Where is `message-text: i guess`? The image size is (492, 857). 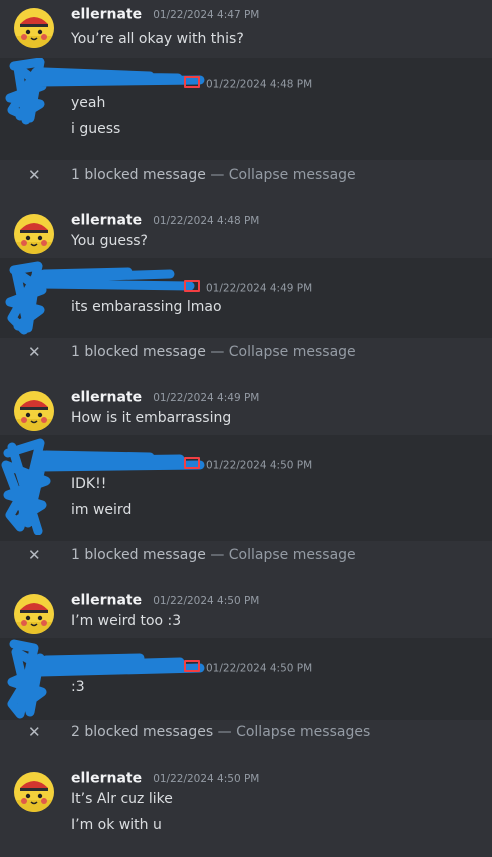
message-text: i guess is located at coordinates (96, 129).